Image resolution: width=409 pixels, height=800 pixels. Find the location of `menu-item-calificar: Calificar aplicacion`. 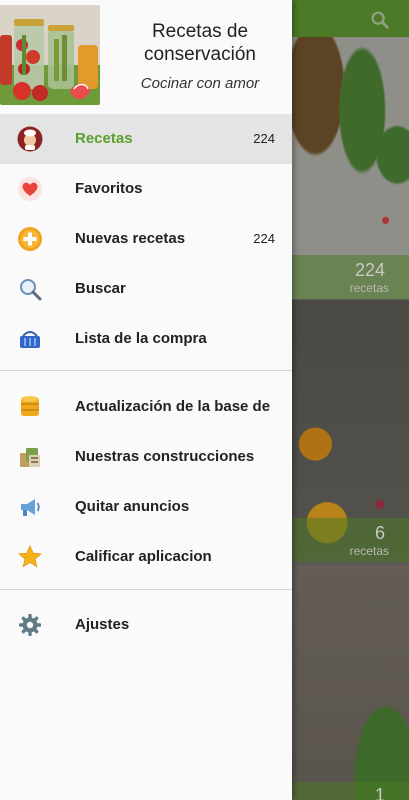

menu-item-calificar: Calificar aplicacion is located at coordinates (146, 557).